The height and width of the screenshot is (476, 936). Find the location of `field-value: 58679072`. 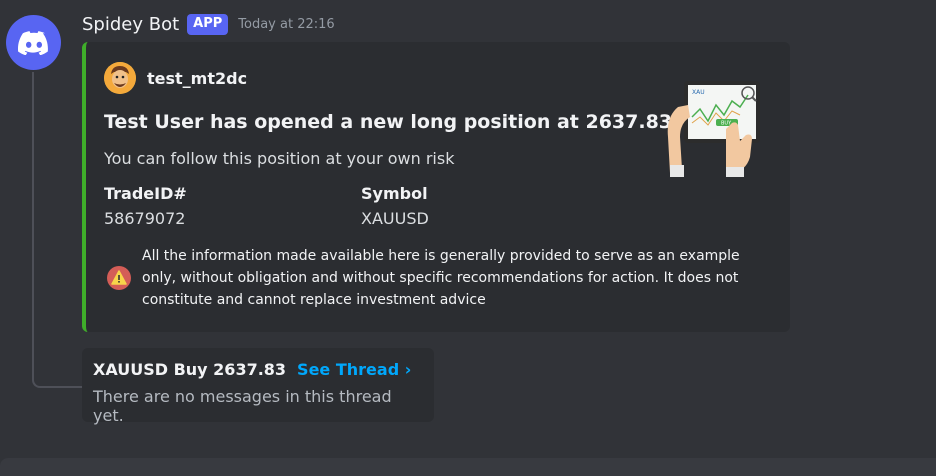

field-value: 58679072 is located at coordinates (145, 218).